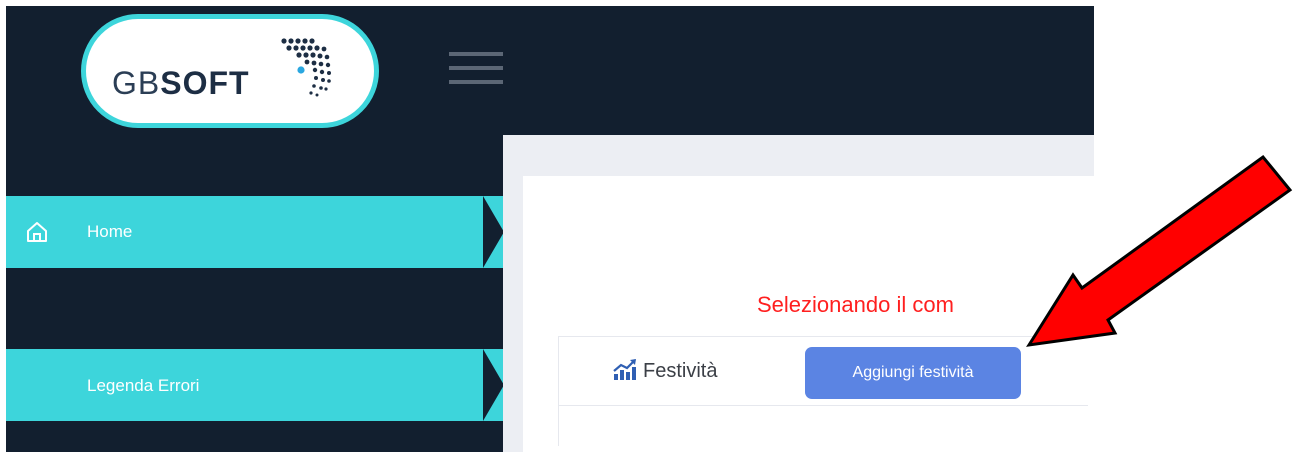 The width and height of the screenshot is (1298, 452). Describe the element at coordinates (823, 426) in the screenshot. I see `festivita-panel-body` at that location.